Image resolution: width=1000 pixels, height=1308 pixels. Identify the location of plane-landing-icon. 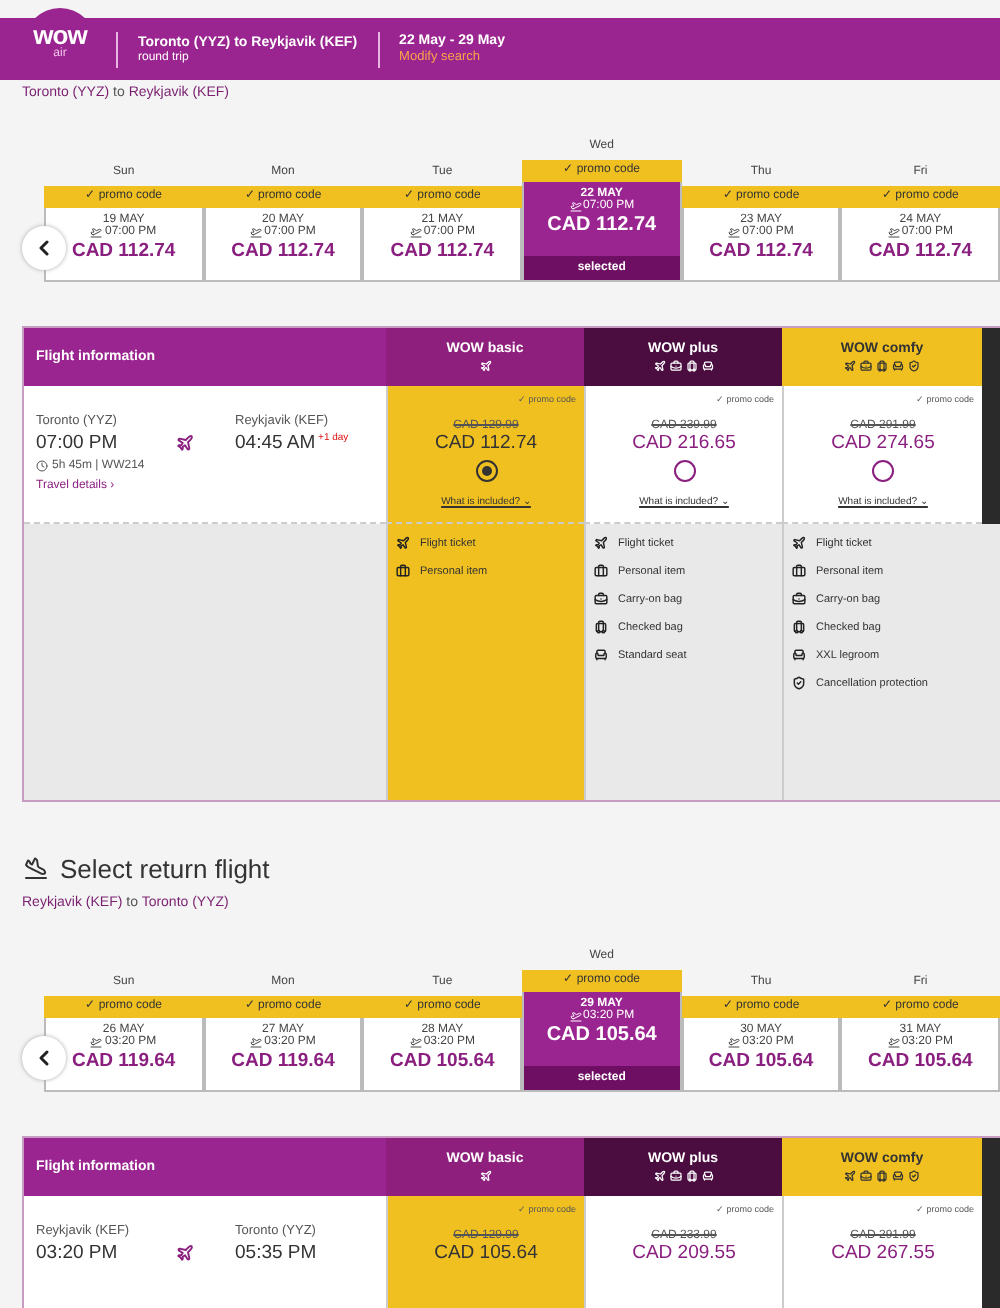
(36, 868).